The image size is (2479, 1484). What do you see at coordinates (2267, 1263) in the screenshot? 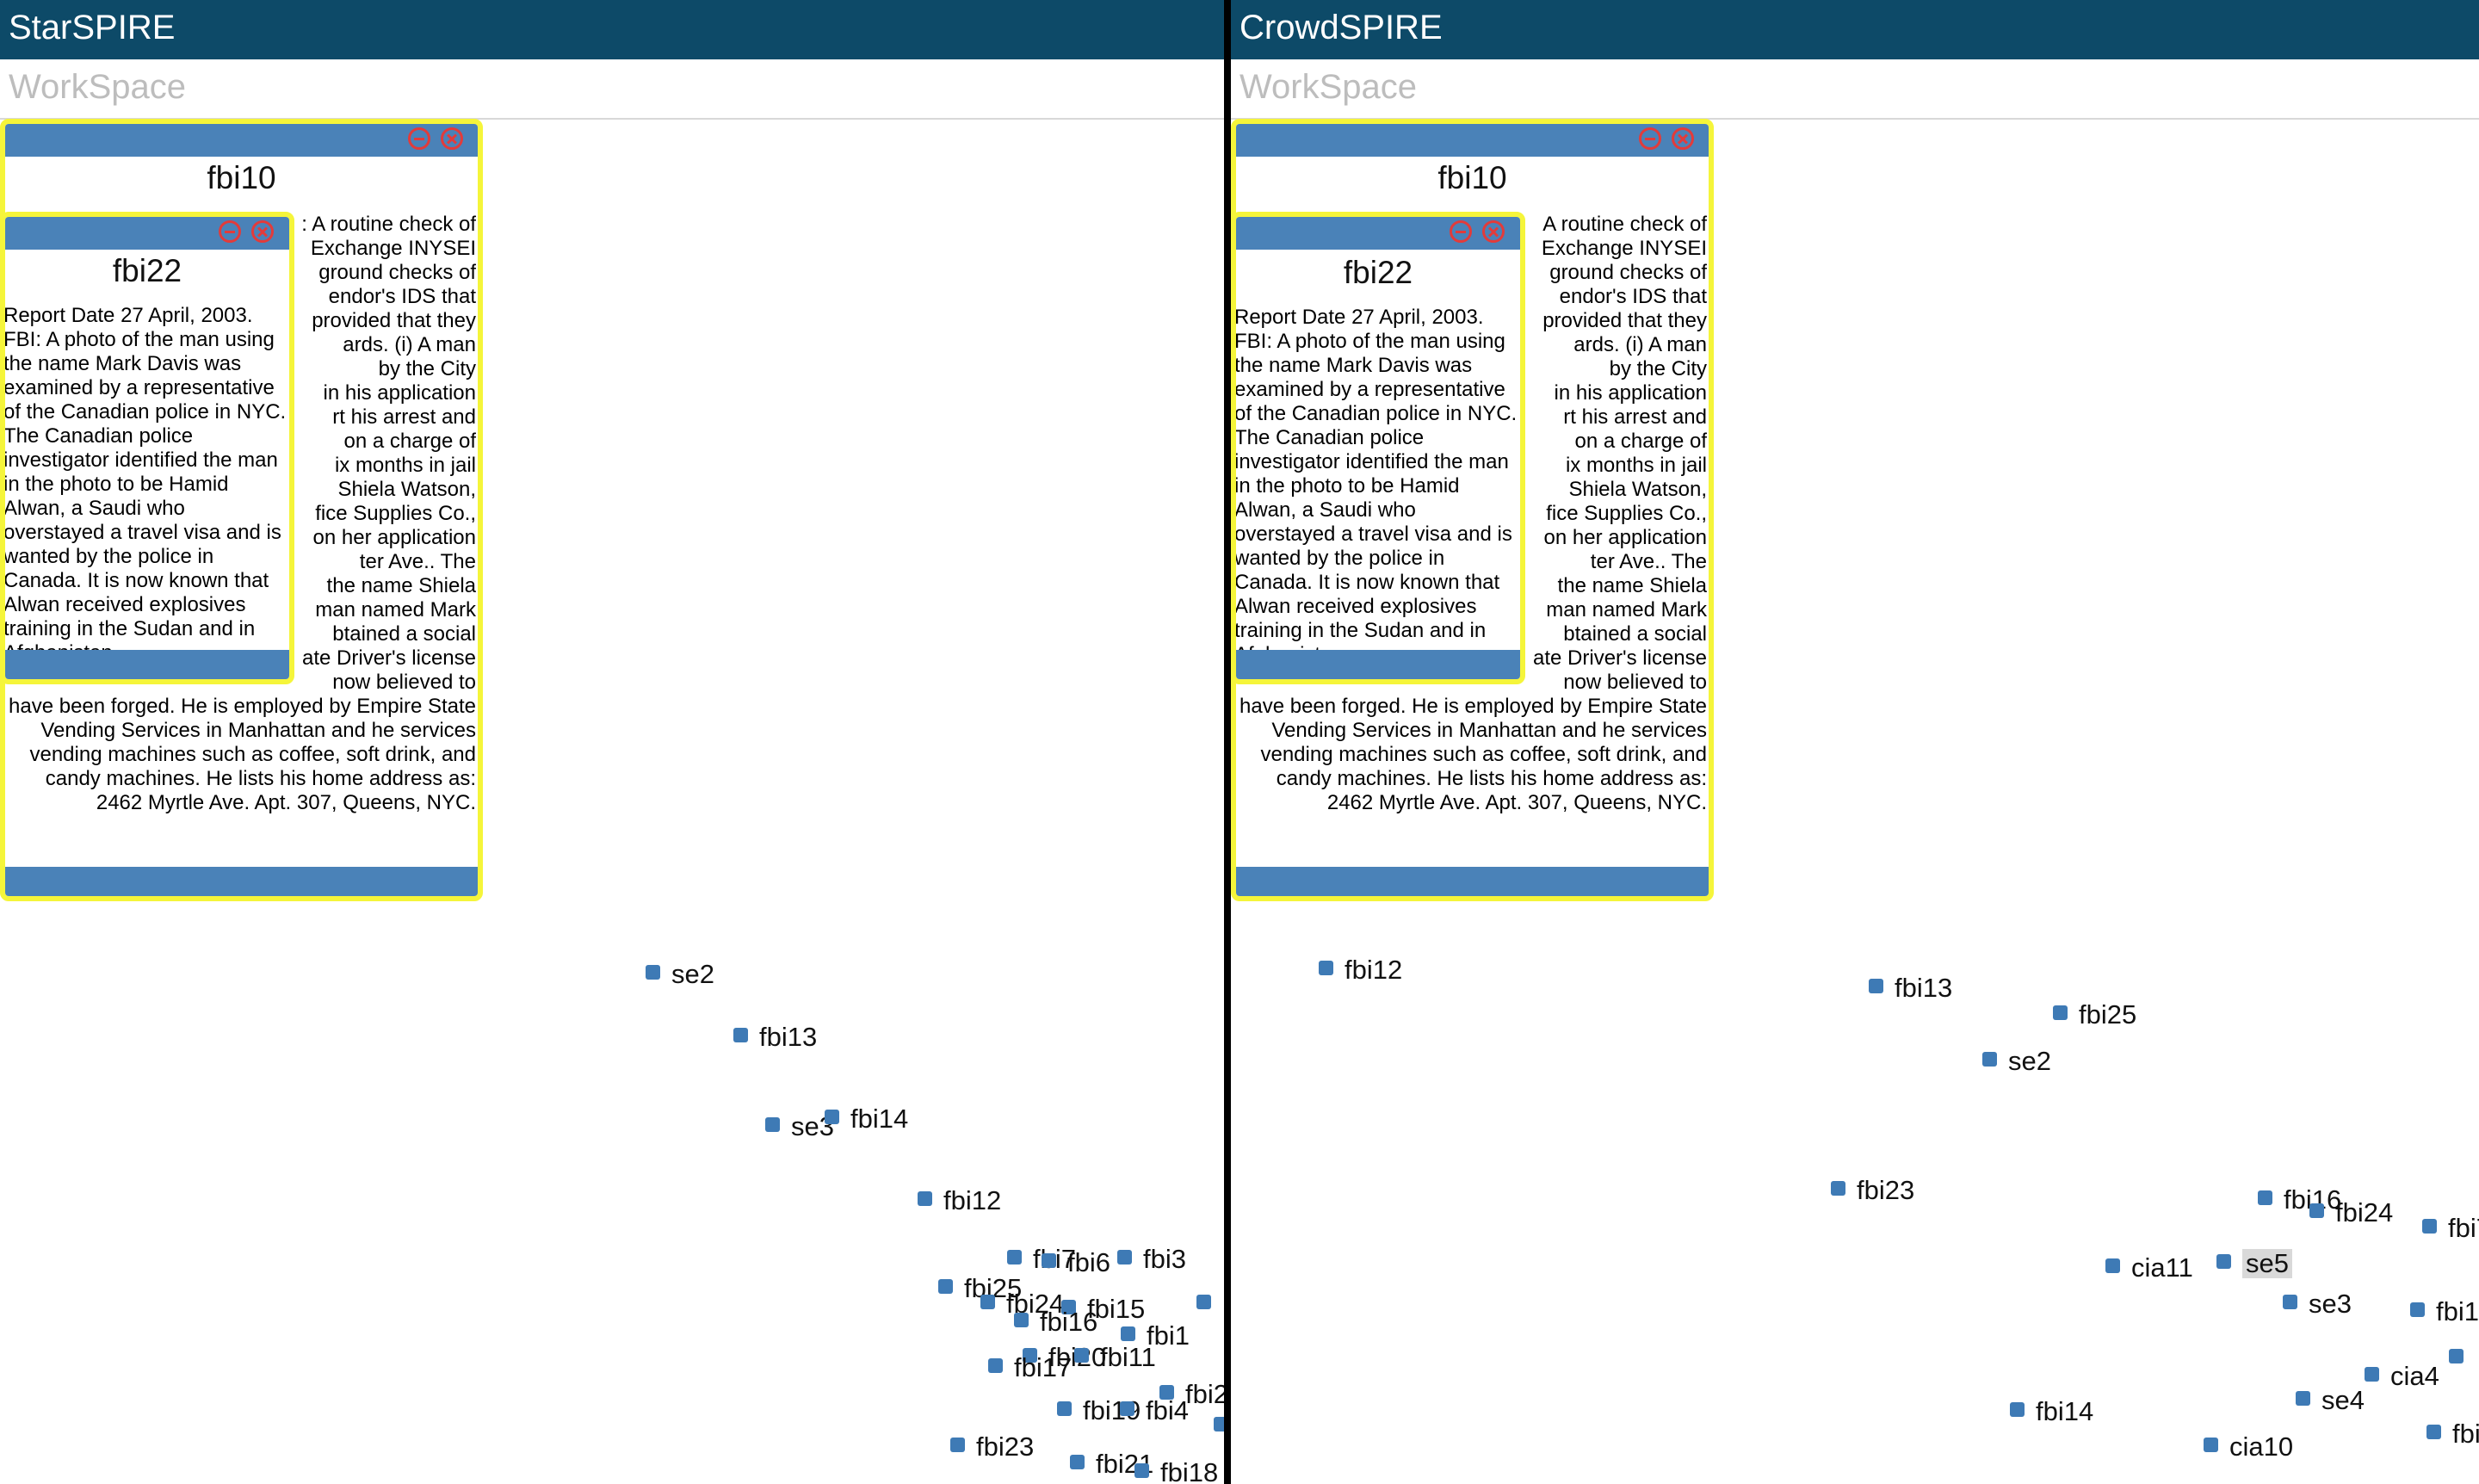
I see `doc-node-label: se5` at bounding box center [2267, 1263].